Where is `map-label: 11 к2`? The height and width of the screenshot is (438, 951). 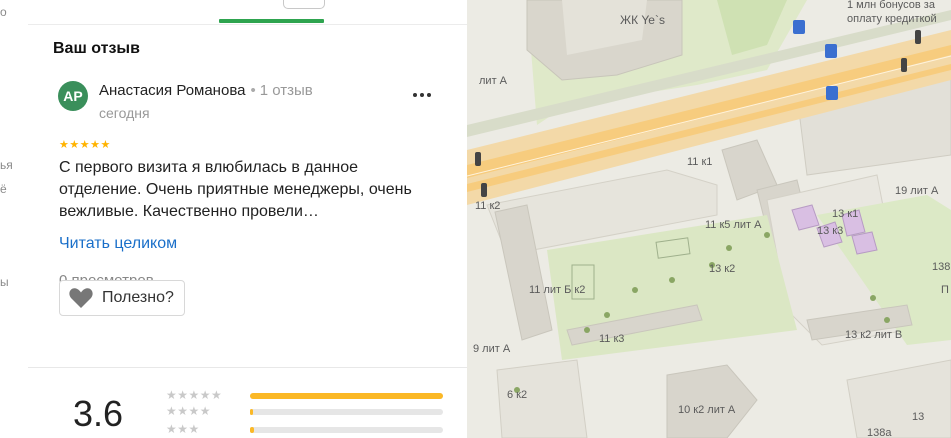
map-label: 11 к2 is located at coordinates (487, 206).